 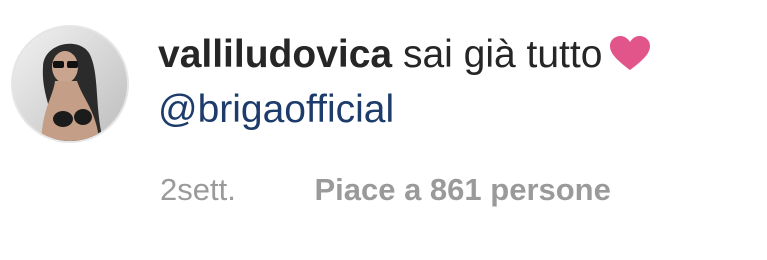 I want to click on comment-meta: 2sett. Piace a 861 persone, so click(x=385, y=190).